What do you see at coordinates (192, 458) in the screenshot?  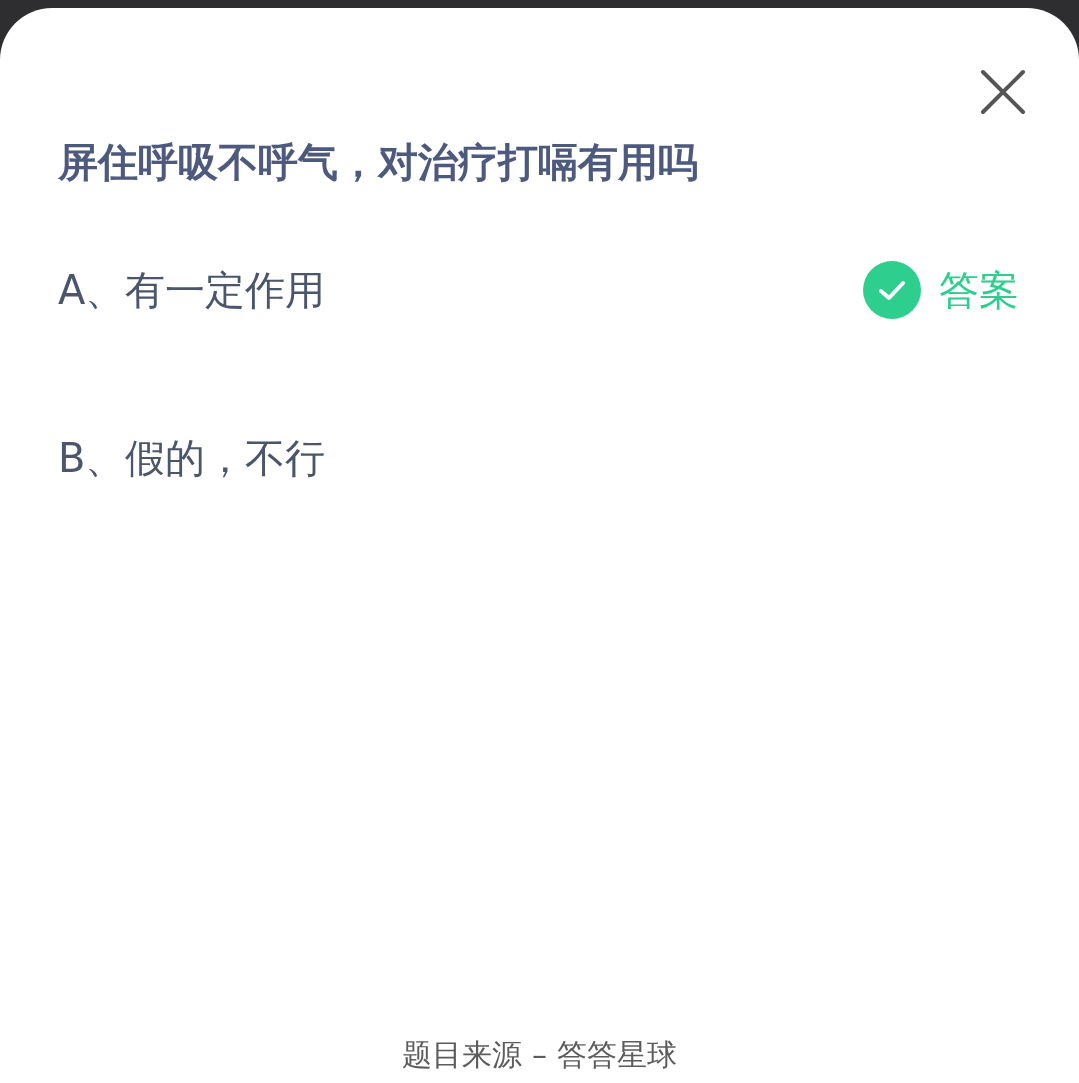 I see `option-text: B、假的，不行` at bounding box center [192, 458].